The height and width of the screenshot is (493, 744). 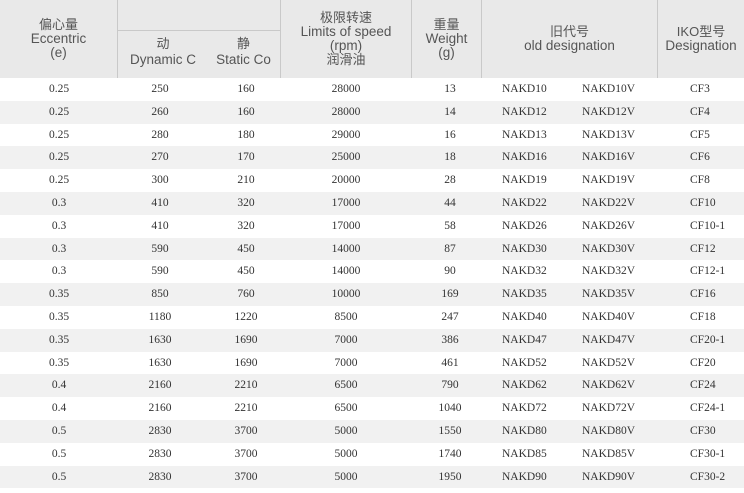 What do you see at coordinates (450, 294) in the screenshot?
I see `weight-cell: 169` at bounding box center [450, 294].